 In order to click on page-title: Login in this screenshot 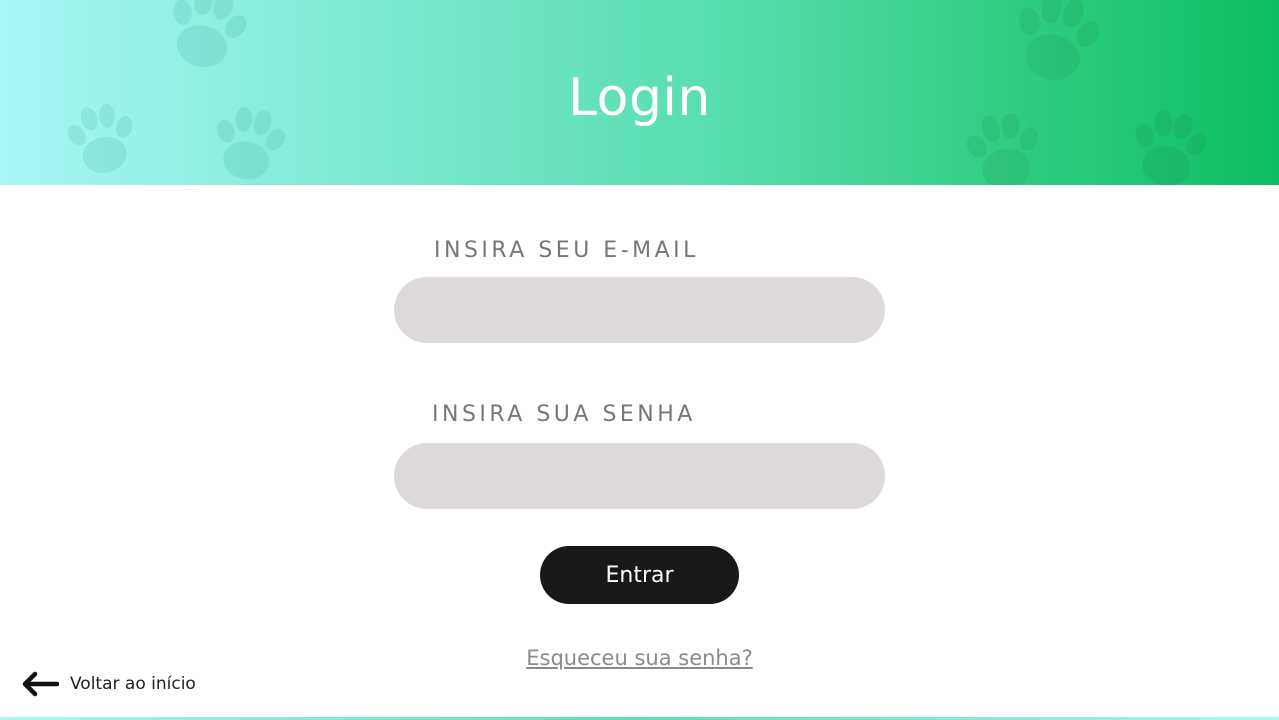, I will do `click(639, 98)`.